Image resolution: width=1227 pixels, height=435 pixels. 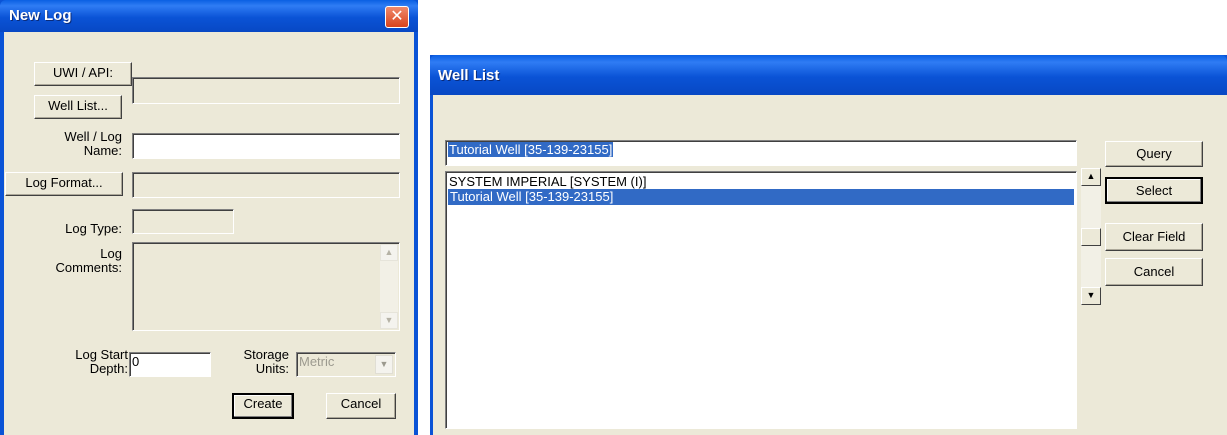 What do you see at coordinates (266, 146) in the screenshot?
I see `well-log-name-input` at bounding box center [266, 146].